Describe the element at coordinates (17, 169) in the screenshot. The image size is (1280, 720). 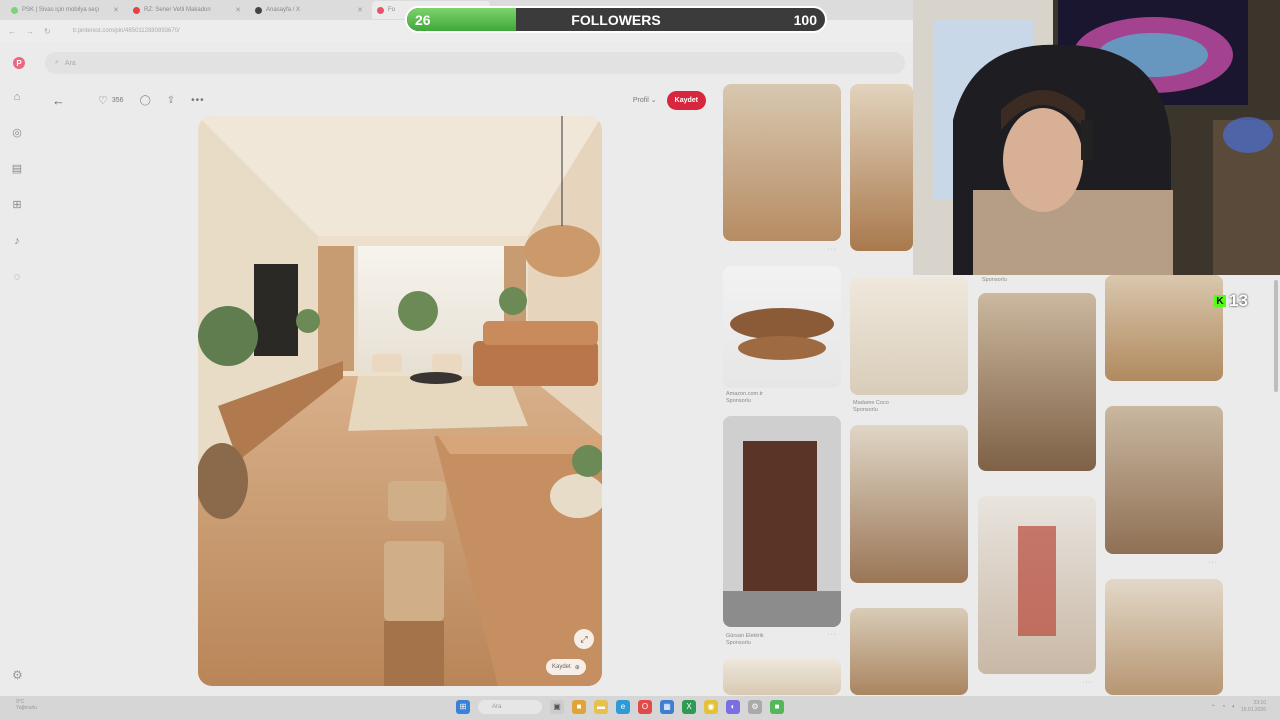
I see `dashboard-icon: ▤` at that location.